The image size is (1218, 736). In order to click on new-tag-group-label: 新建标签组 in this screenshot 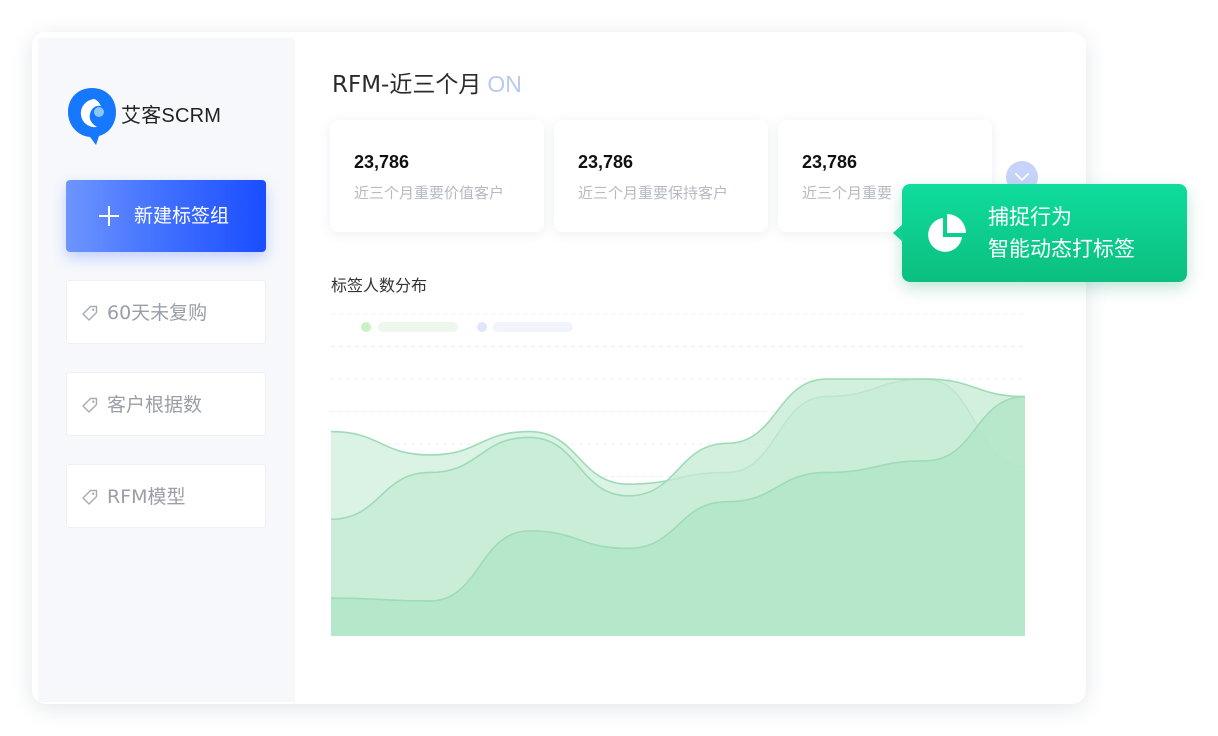, I will do `click(182, 216)`.